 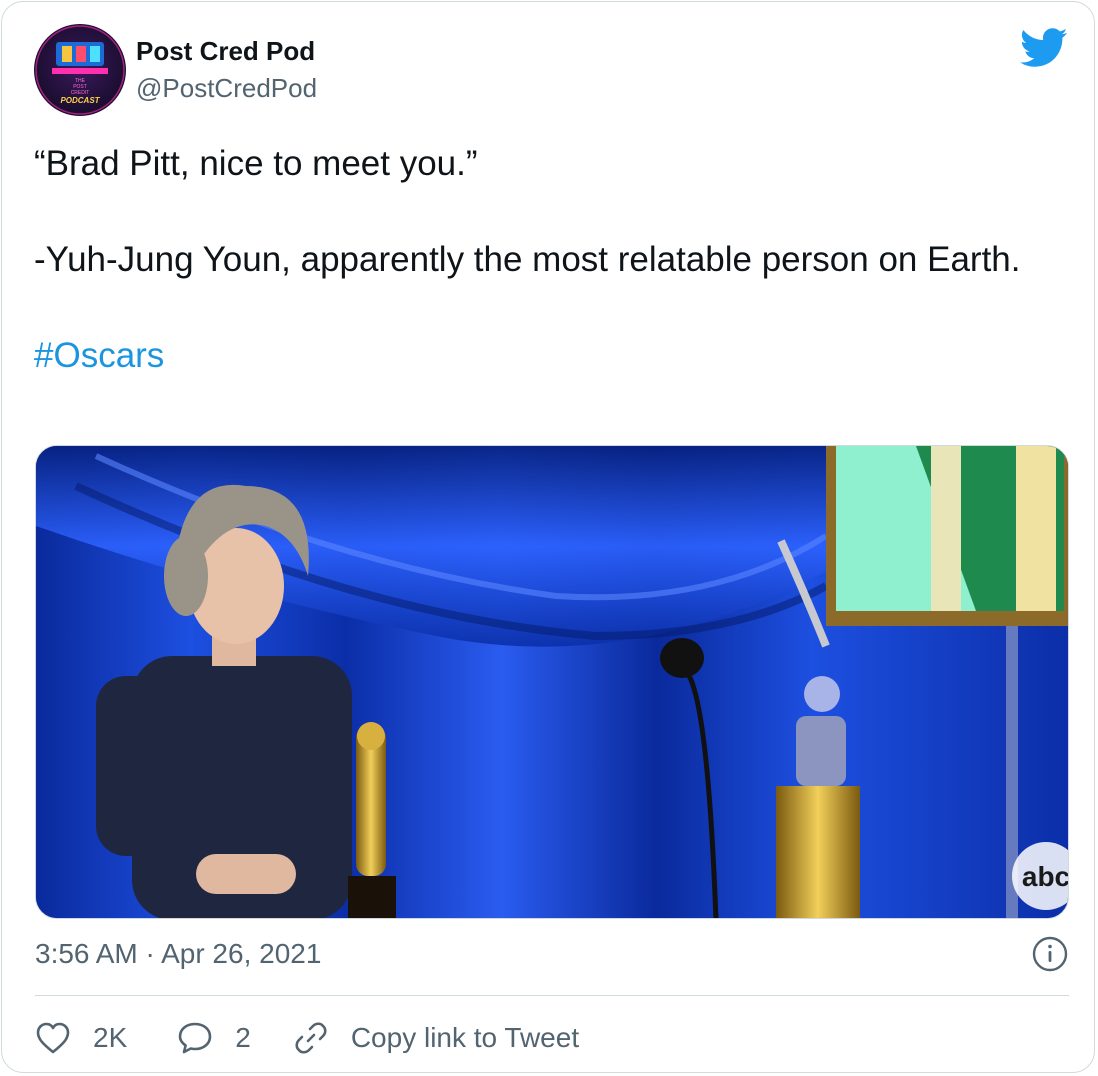 I want to click on author-handle: @PostCredPod, so click(x=226, y=88).